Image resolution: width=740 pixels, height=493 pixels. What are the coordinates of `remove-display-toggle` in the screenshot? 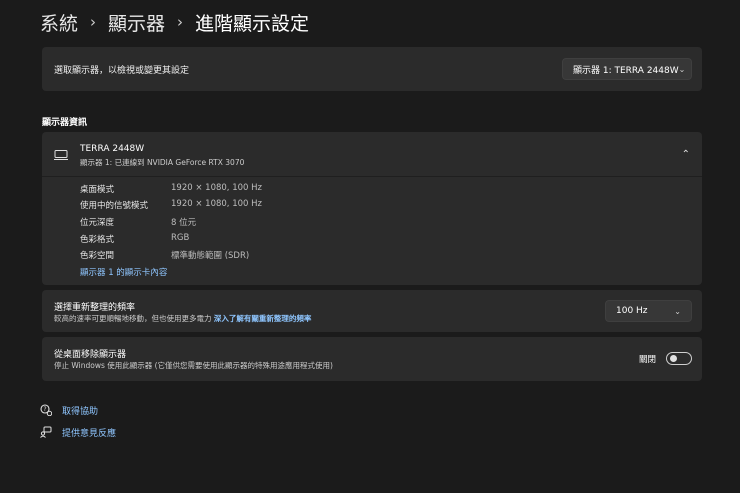 It's located at (679, 358).